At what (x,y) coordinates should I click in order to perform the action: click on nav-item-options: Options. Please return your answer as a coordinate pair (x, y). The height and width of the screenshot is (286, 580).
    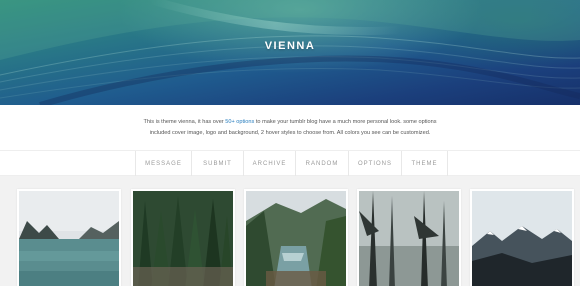
    Looking at the image, I should click on (374, 163).